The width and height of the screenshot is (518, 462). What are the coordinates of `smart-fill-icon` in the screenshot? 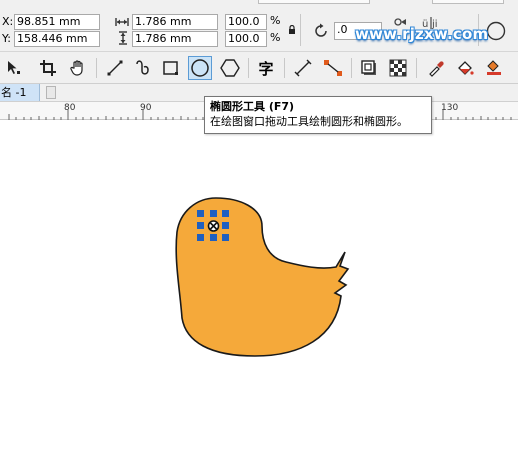 It's located at (494, 67).